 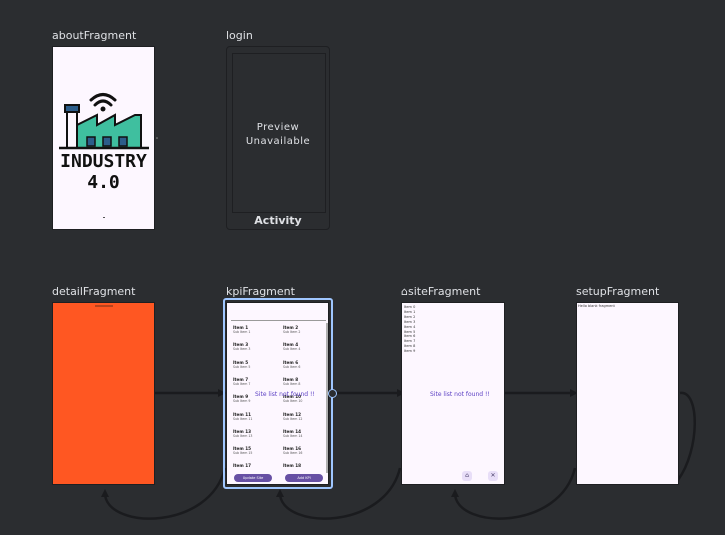 What do you see at coordinates (292, 349) in the screenshot?
I see `kpi-item-subtitle: Sub Item 4` at bounding box center [292, 349].